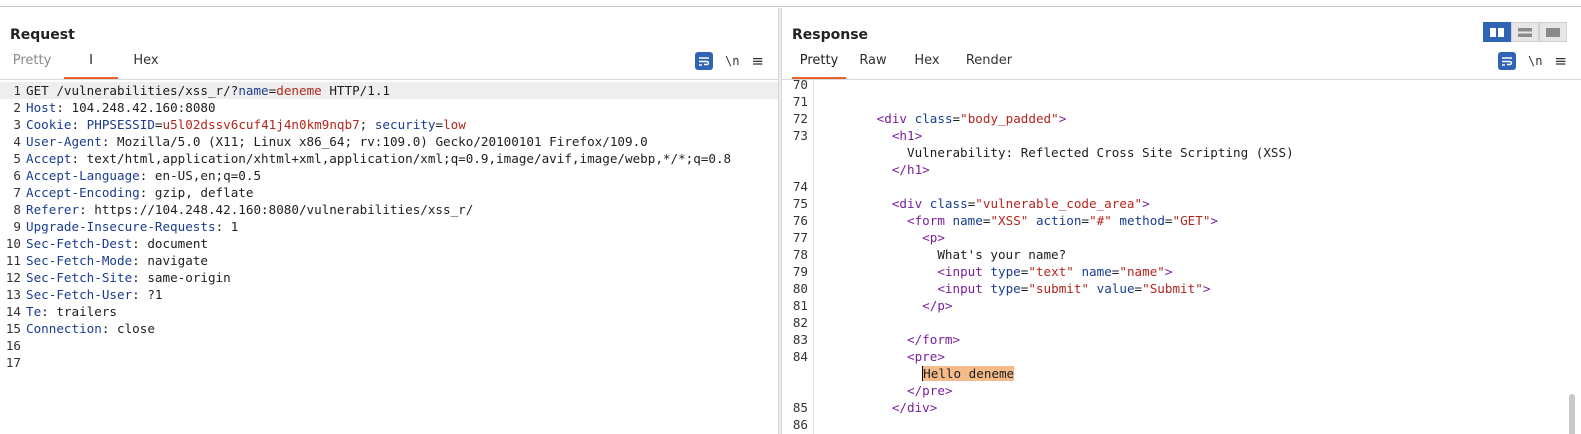  Describe the element at coordinates (1525, 32) in the screenshot. I see `layout-split-horizontal-icon` at that location.